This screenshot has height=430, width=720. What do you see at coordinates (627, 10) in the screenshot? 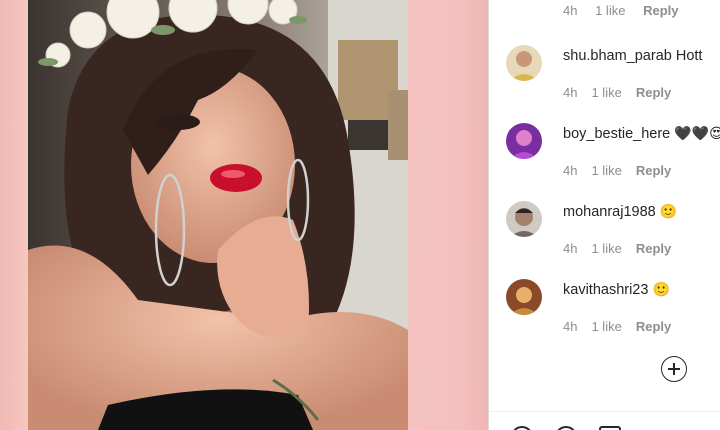
I see `previous-comment-meta: 4h 1 like Reply` at bounding box center [627, 10].